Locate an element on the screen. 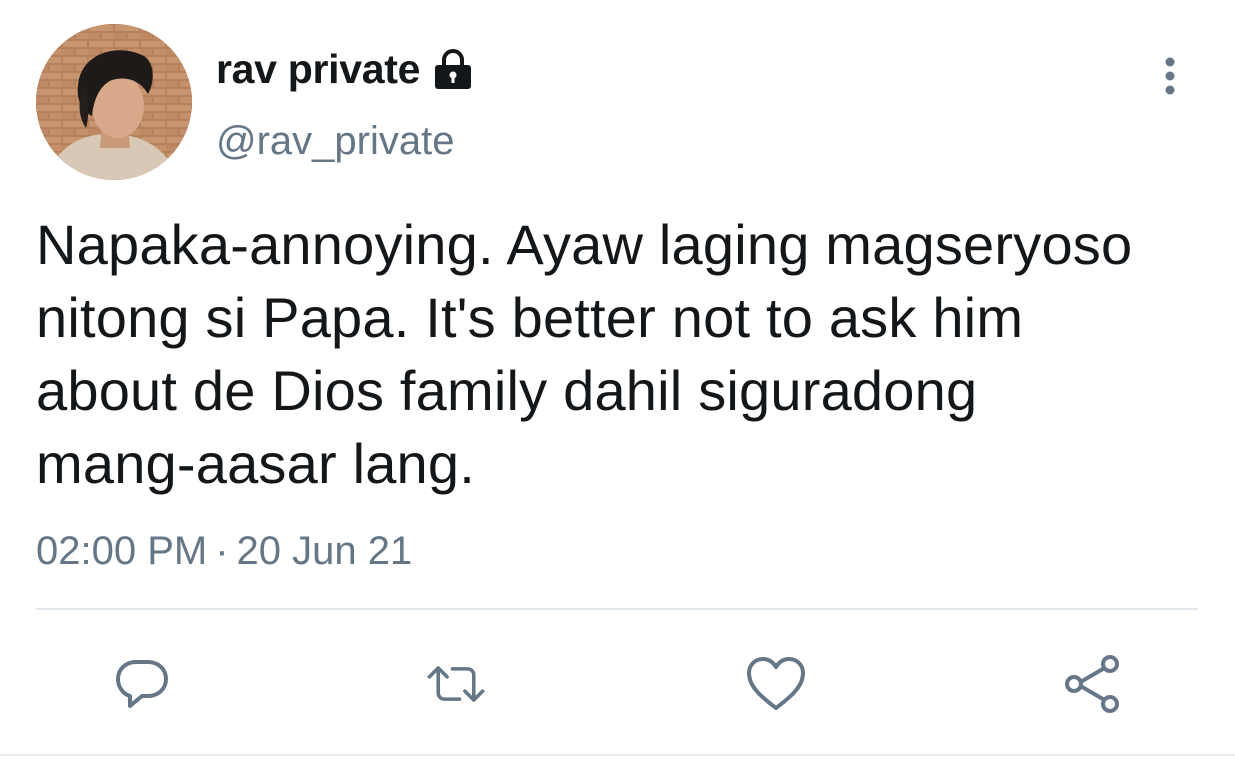 This screenshot has height=774, width=1235. avatar-image is located at coordinates (114, 102).